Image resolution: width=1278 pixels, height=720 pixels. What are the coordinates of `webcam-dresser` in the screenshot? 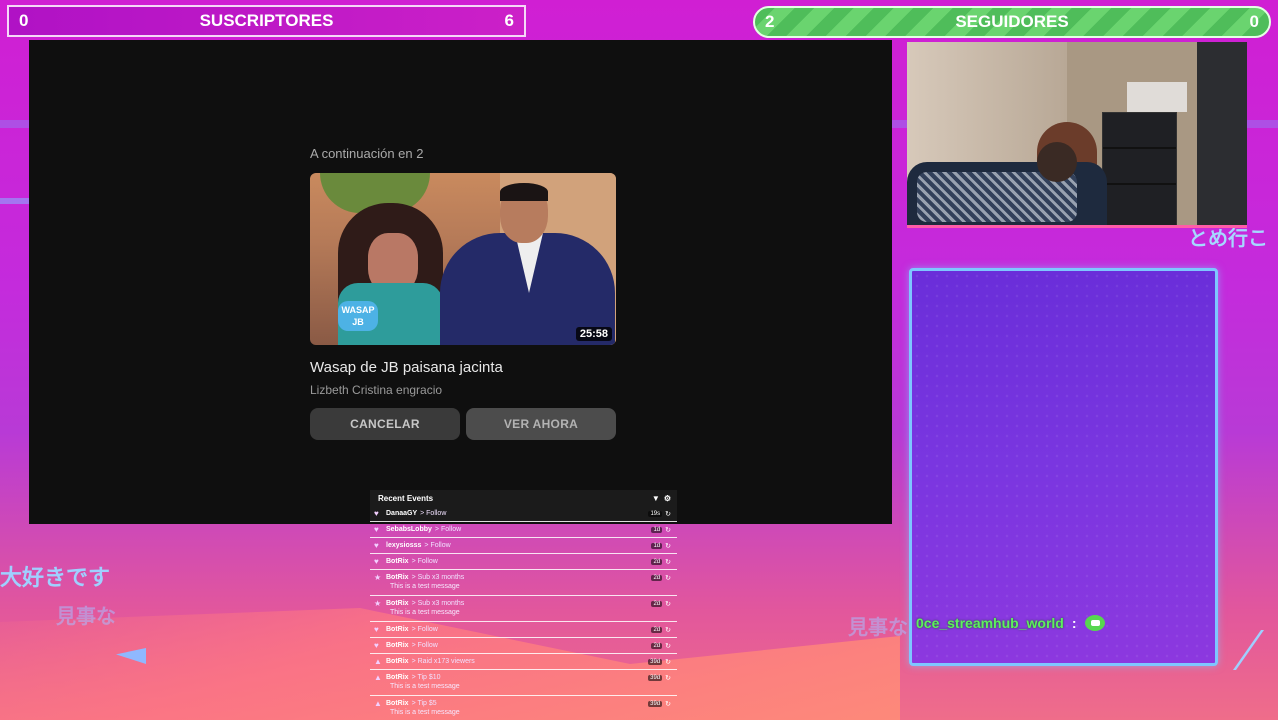 It's located at (1139, 168).